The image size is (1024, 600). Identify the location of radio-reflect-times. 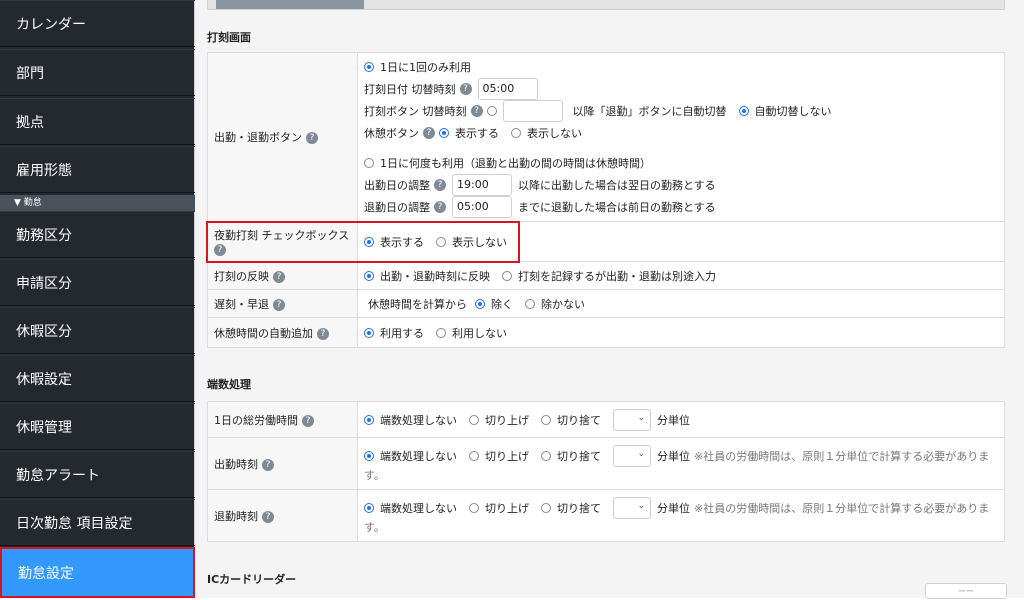
(369, 275).